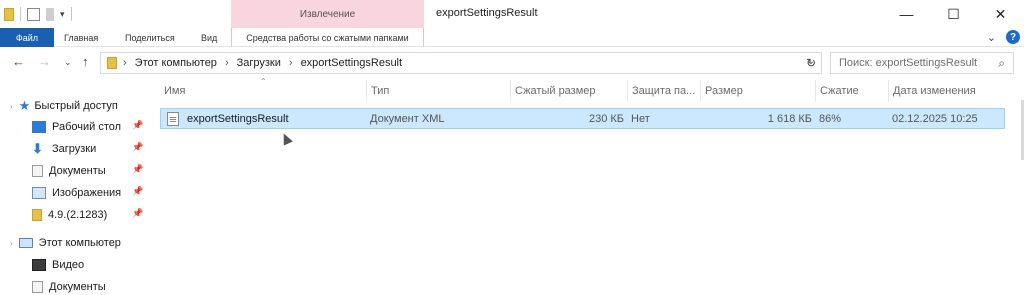  What do you see at coordinates (327, 37) in the screenshot?
I see `tab-compressed-tools: Средства работы со сжатыми папками` at bounding box center [327, 37].